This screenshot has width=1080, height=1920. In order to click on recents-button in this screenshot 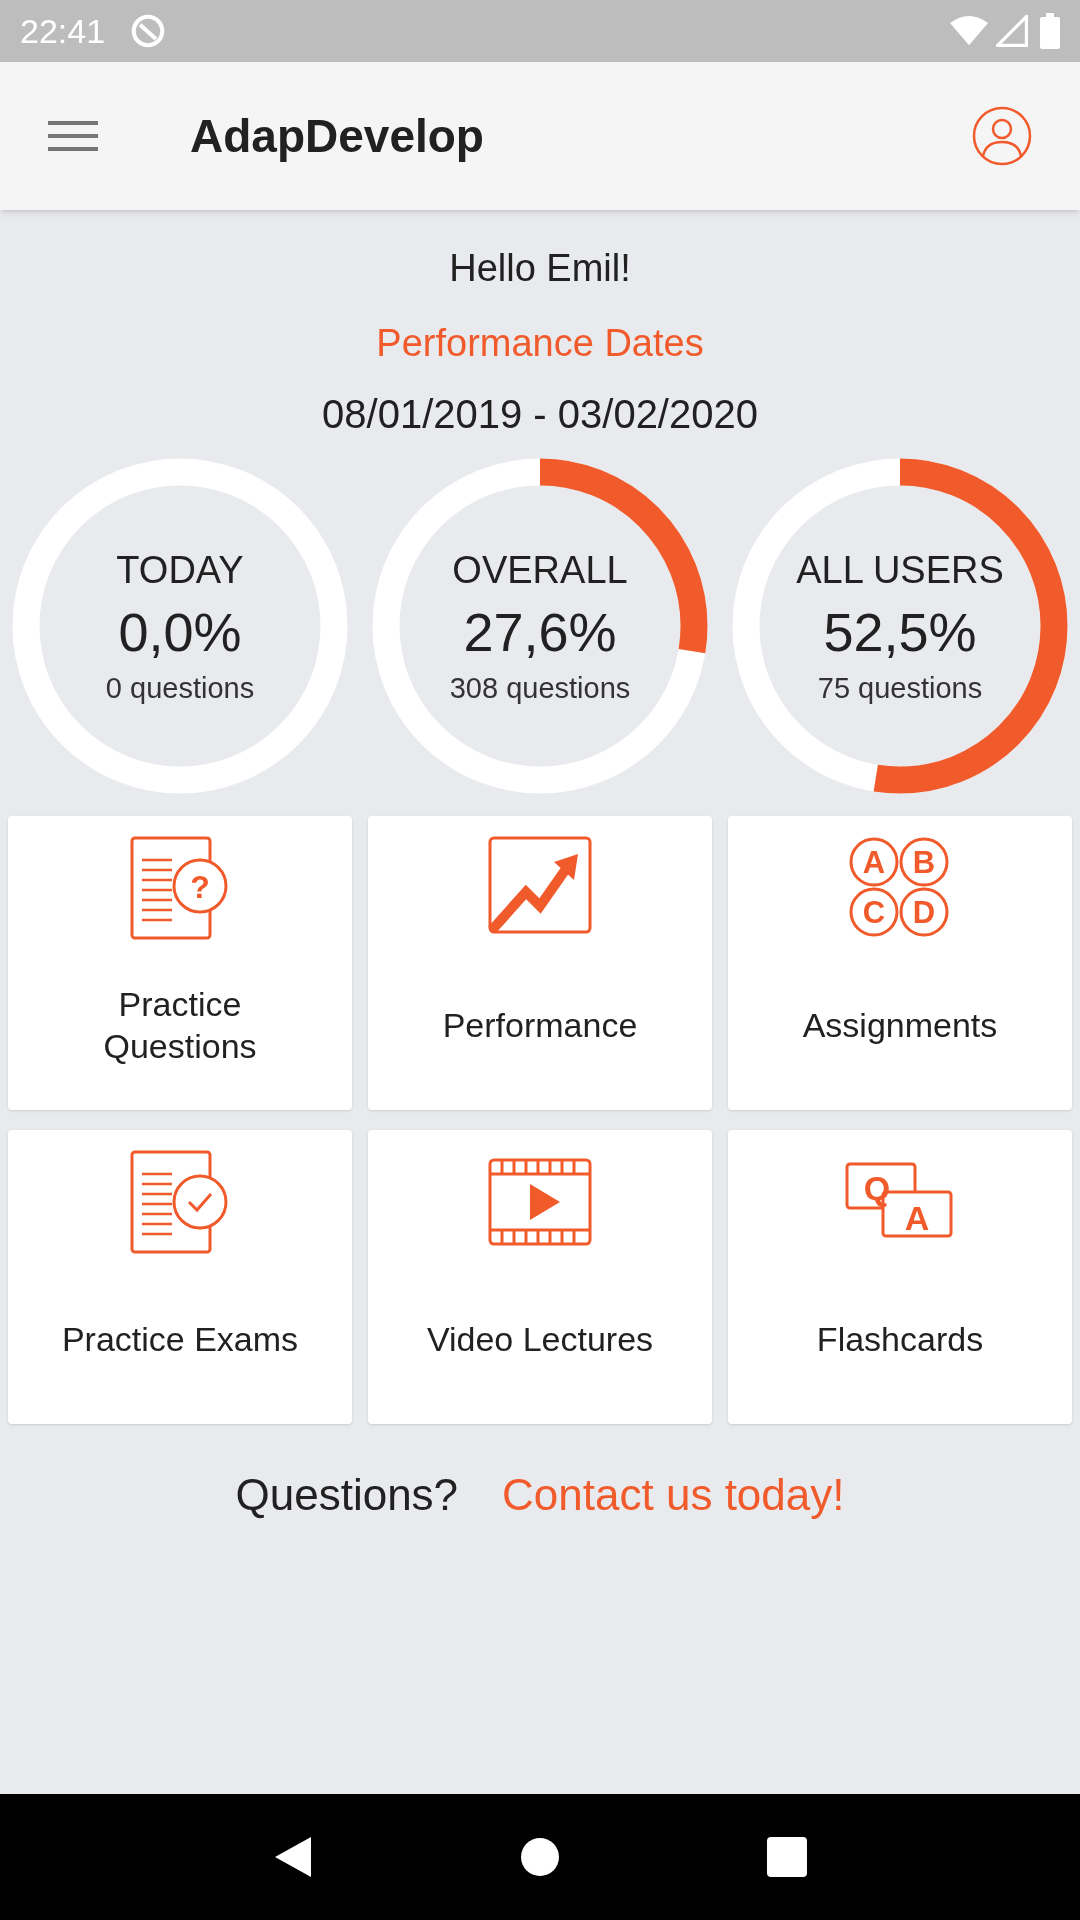, I will do `click(786, 1857)`.